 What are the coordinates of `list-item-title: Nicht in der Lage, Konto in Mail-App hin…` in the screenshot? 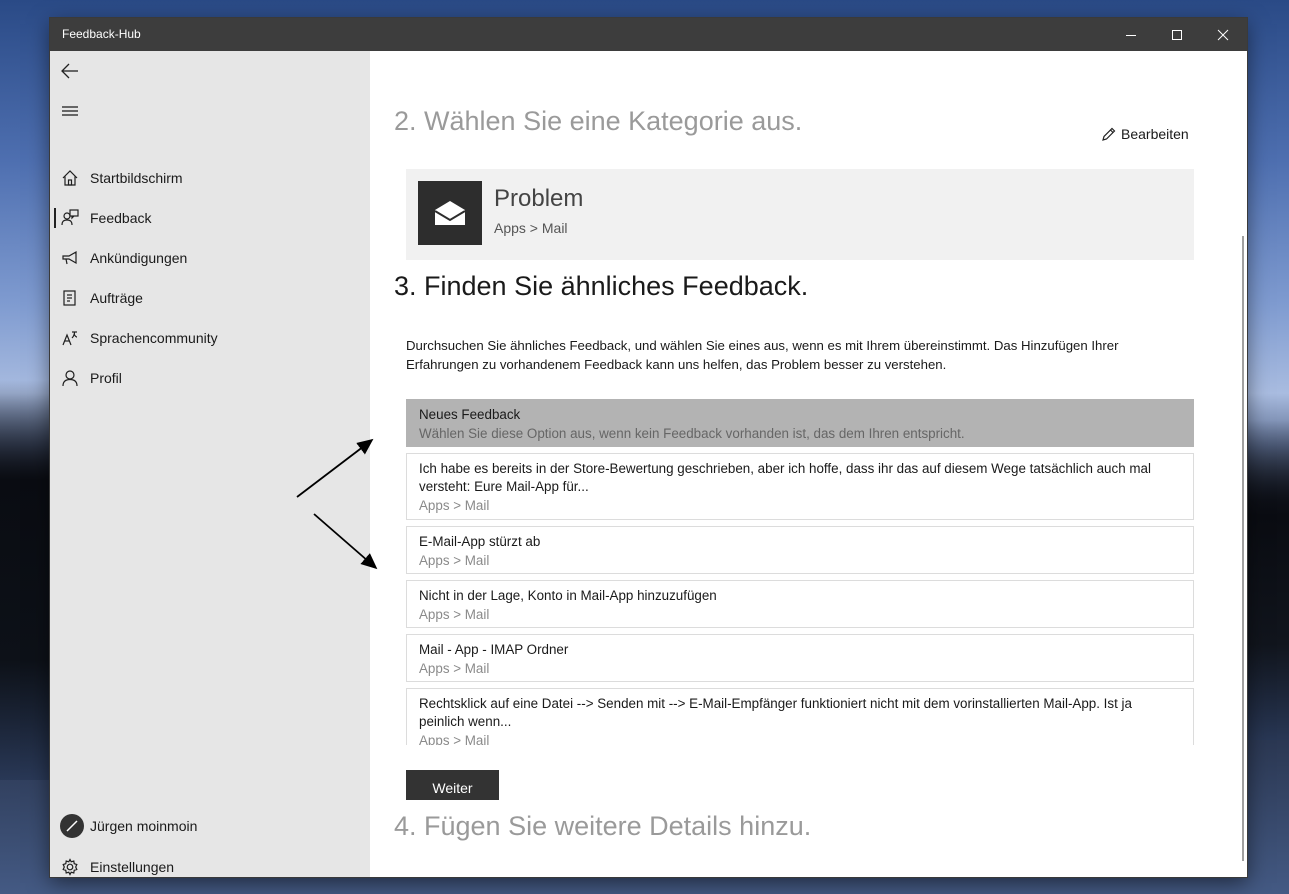 It's located at (568, 595).